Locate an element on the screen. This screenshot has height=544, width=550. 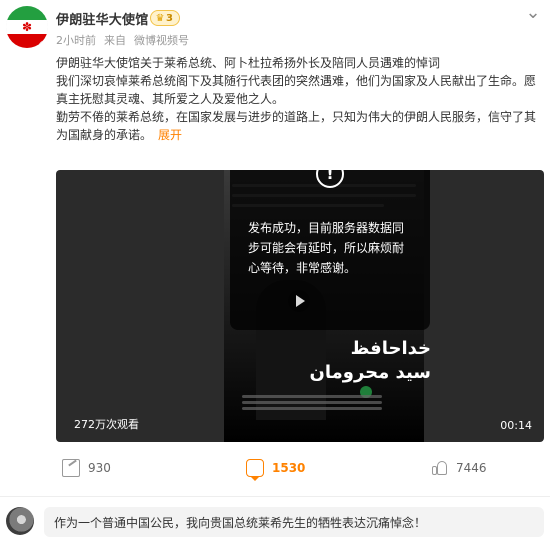
post-source: 微博视频号 is located at coordinates (161, 40).